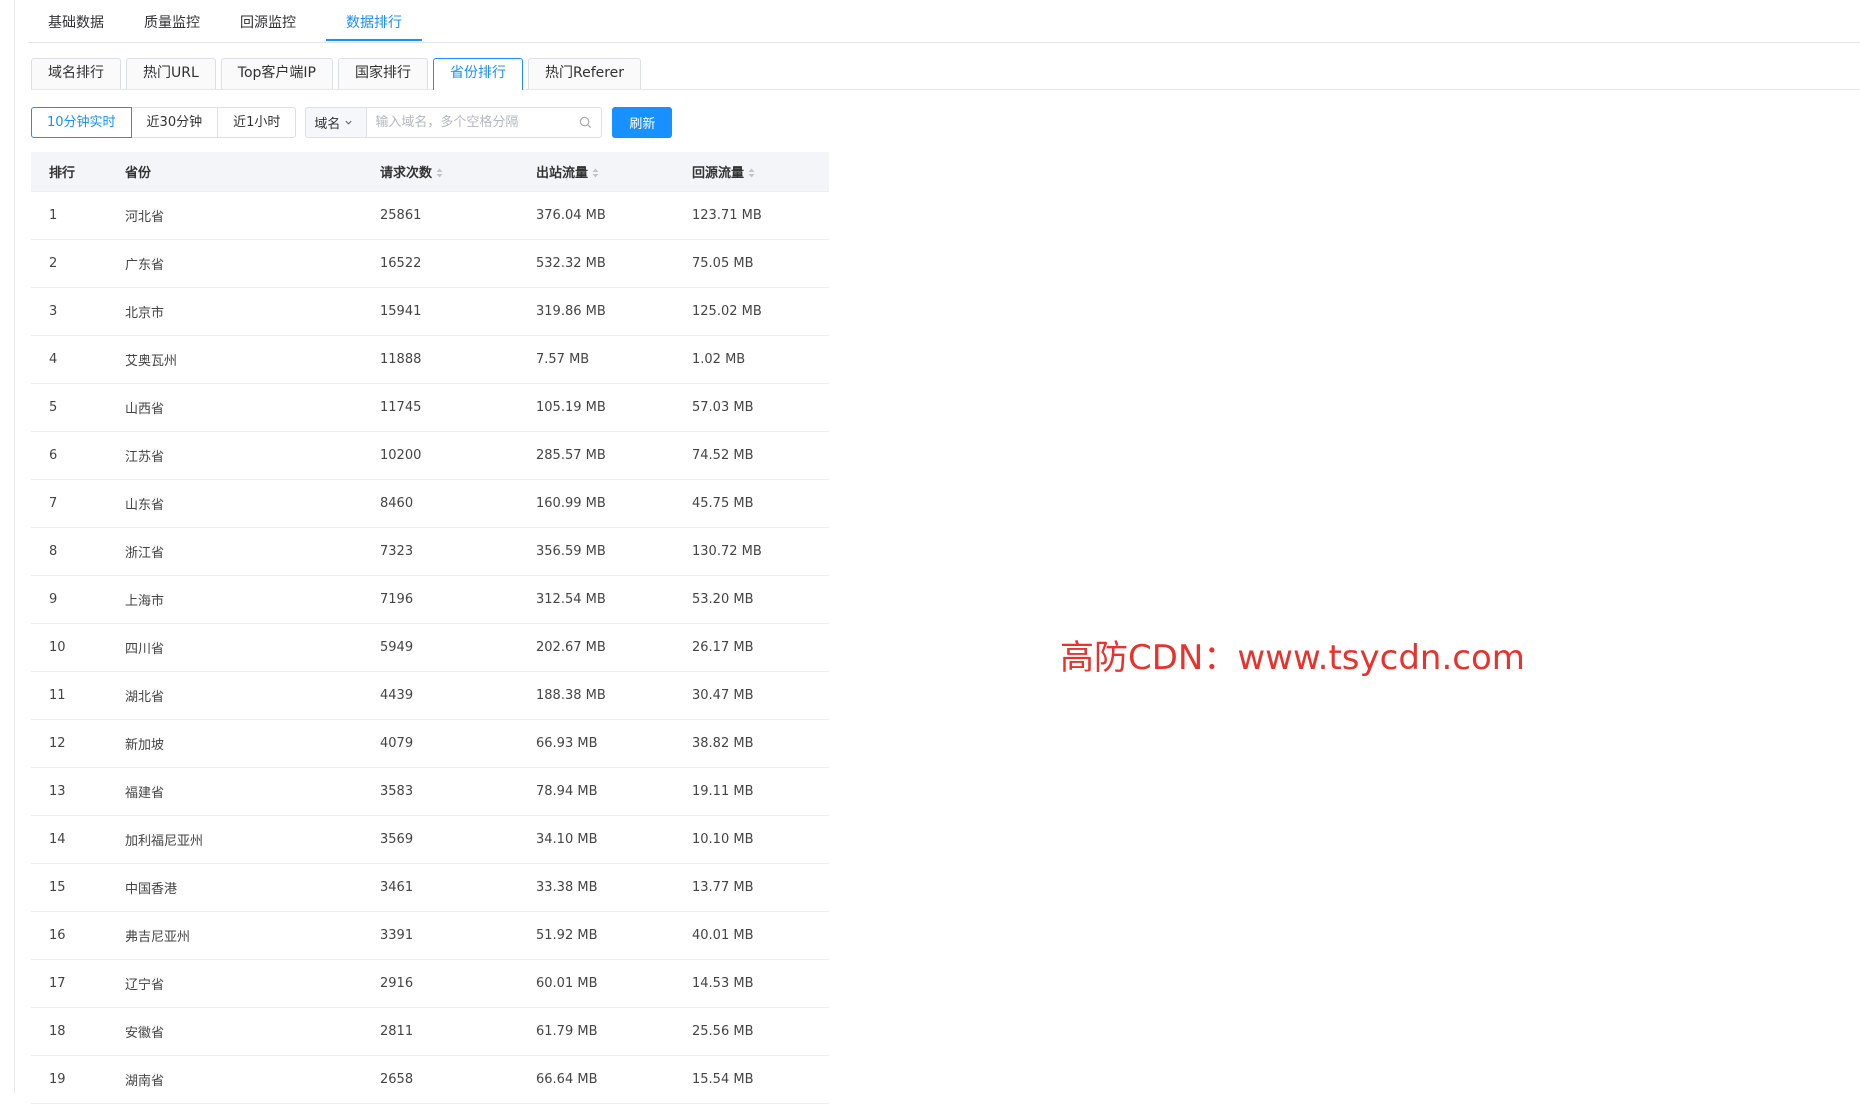 The image size is (1860, 1104). What do you see at coordinates (171, 73) in the screenshot?
I see `tab-hot-url: 热门URL` at bounding box center [171, 73].